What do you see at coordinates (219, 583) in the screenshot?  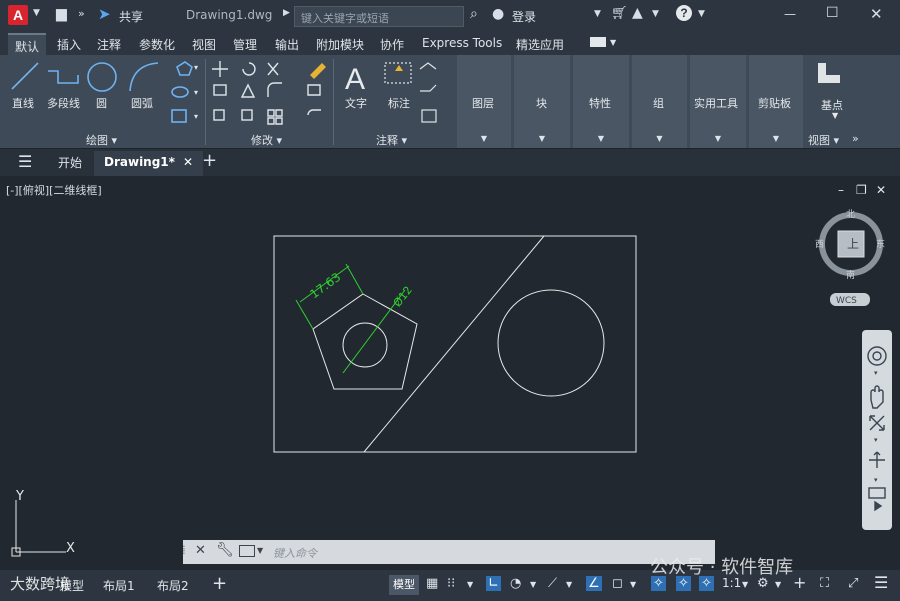 I see `new-layout-icon: +` at bounding box center [219, 583].